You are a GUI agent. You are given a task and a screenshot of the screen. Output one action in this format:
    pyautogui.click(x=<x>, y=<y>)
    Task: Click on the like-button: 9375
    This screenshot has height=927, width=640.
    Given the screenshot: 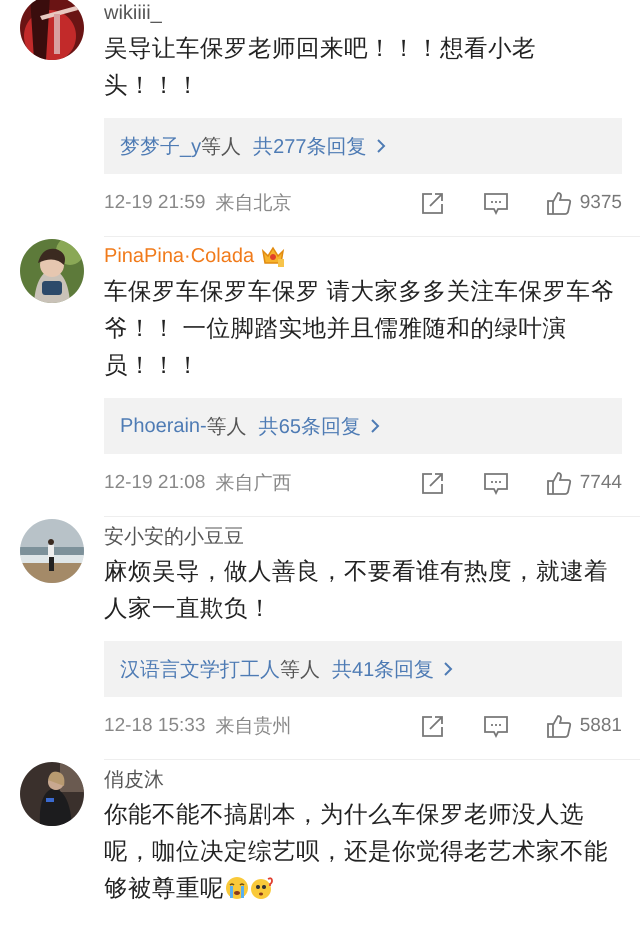 What is the action you would take?
    pyautogui.click(x=584, y=203)
    